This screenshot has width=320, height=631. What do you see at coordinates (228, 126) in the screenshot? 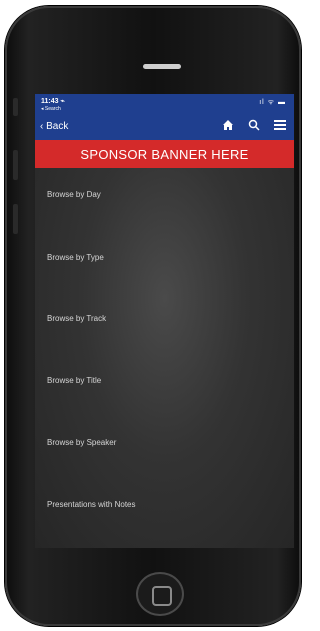
I see `home-icon` at bounding box center [228, 126].